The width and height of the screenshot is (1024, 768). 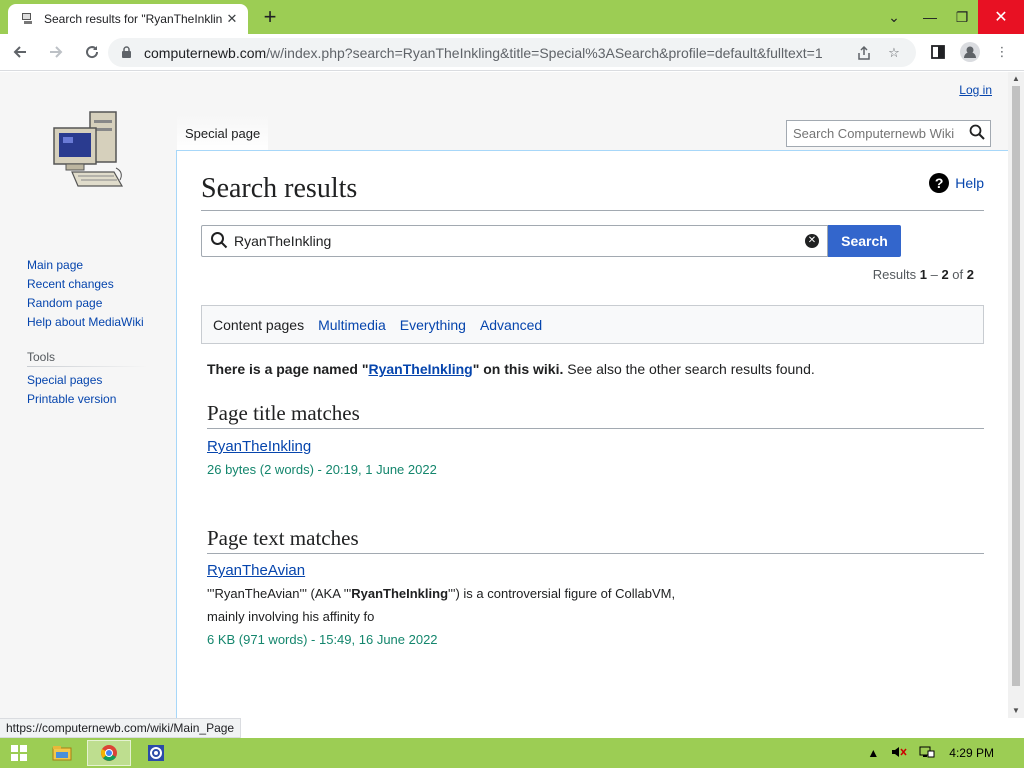 I want to click on wiki-logo, so click(x=88, y=151).